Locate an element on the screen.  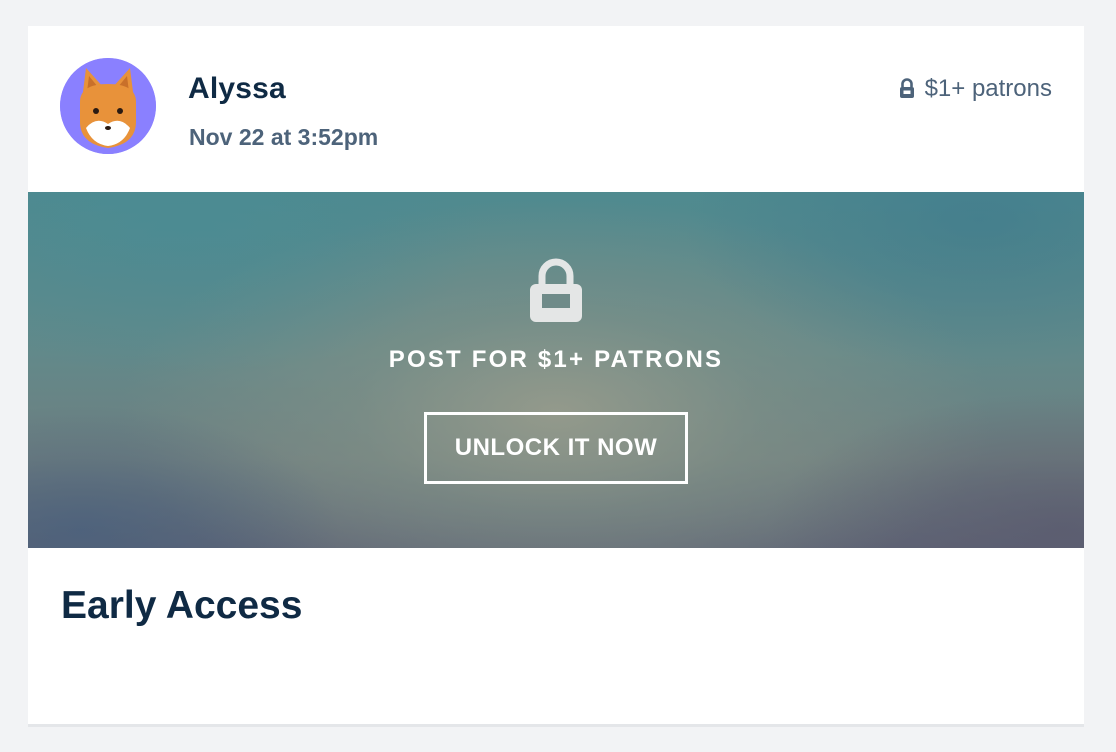
fox-avatar-icon is located at coordinates (108, 106).